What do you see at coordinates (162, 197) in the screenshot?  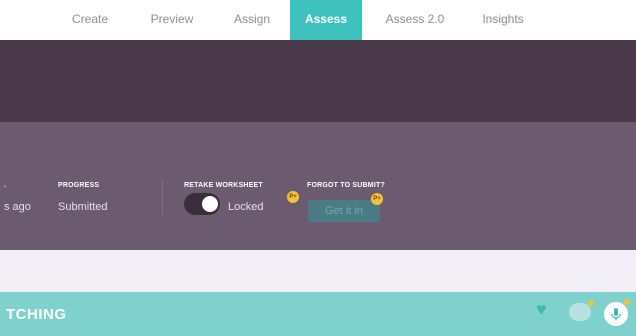 I see `stats-divider` at bounding box center [162, 197].